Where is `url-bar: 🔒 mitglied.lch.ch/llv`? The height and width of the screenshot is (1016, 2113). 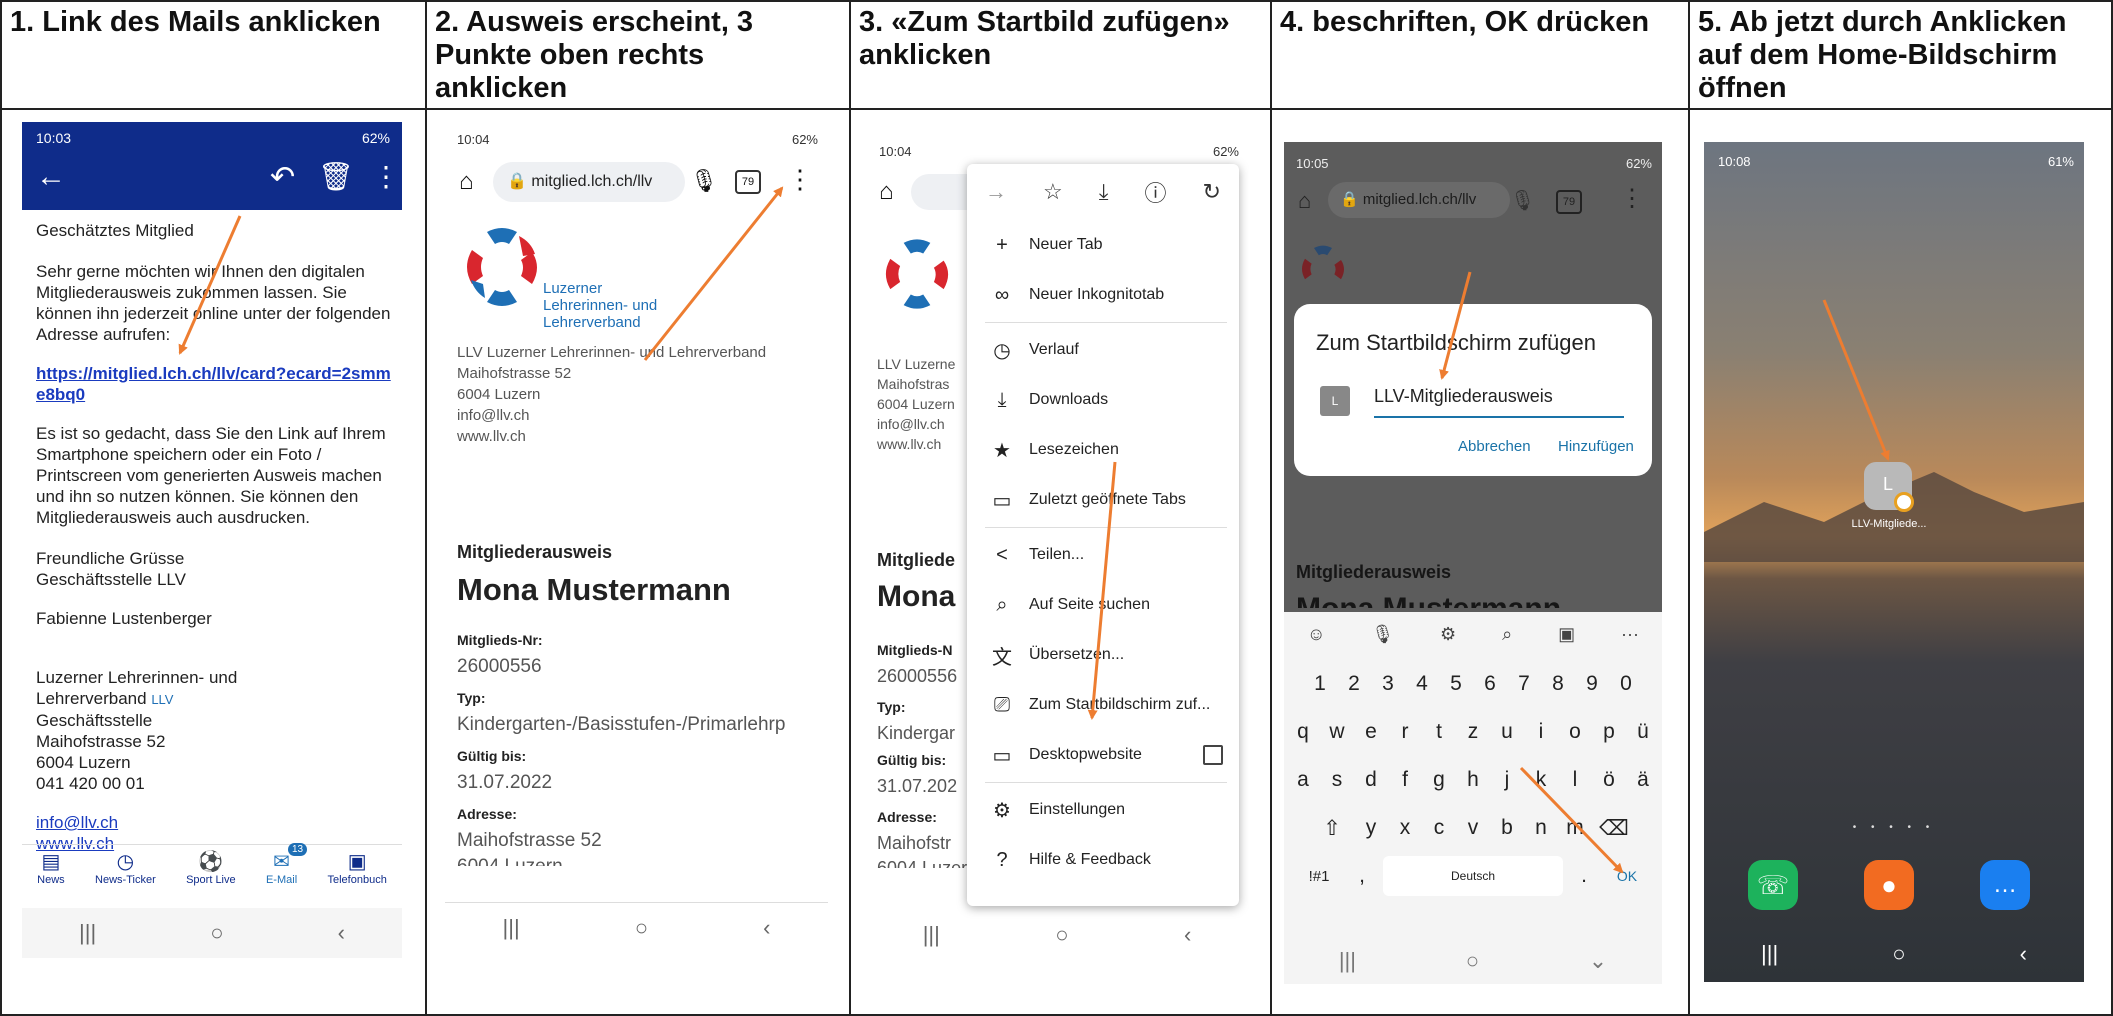
url-bar: 🔒 mitglied.lch.ch/llv is located at coordinates (589, 182).